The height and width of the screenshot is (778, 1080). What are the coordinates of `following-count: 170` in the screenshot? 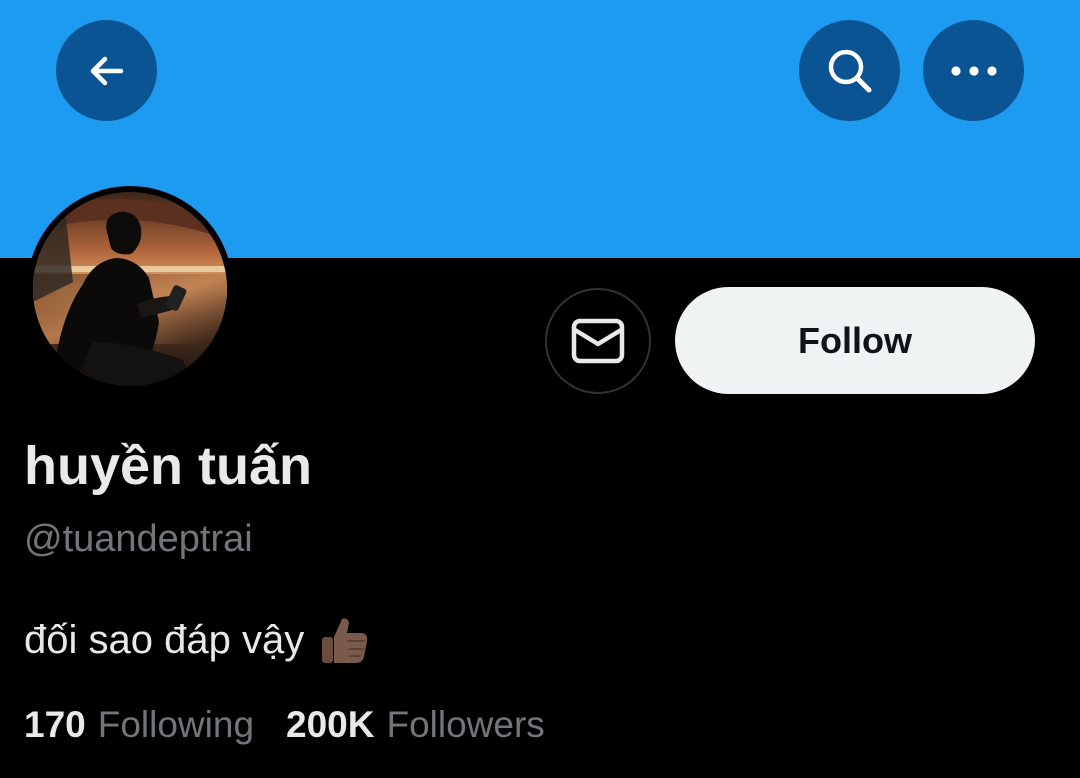 It's located at (55, 724).